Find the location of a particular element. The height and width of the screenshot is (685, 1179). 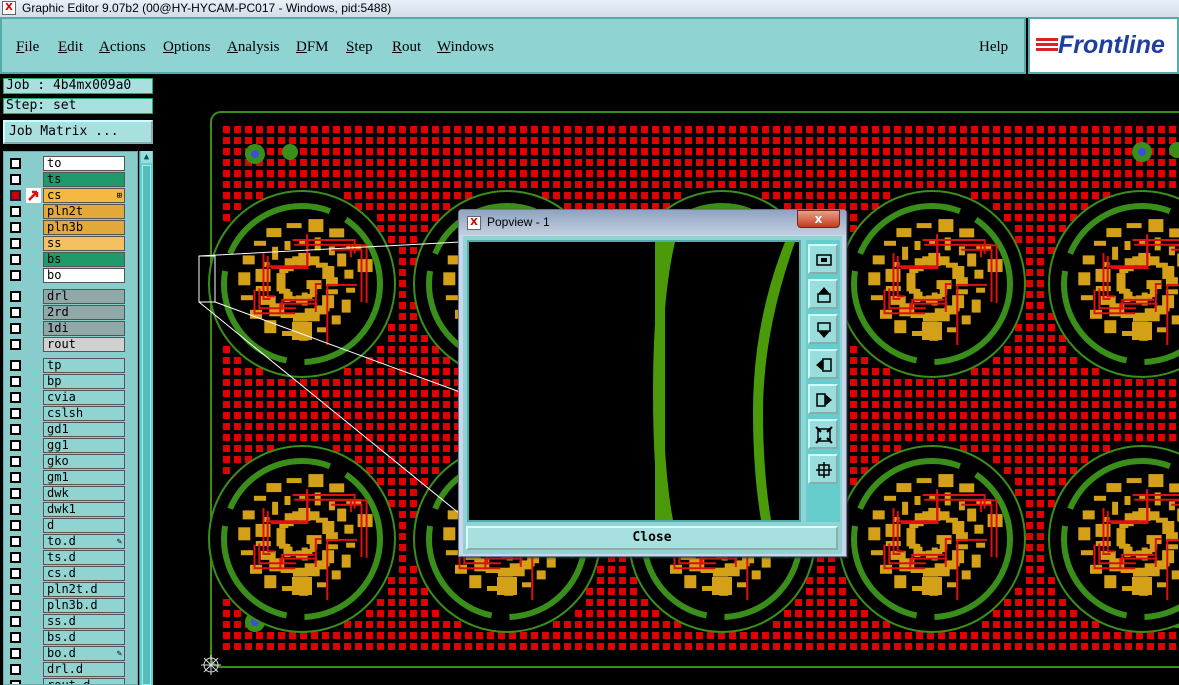

layer-row-bs: bs is located at coordinates (66, 259).